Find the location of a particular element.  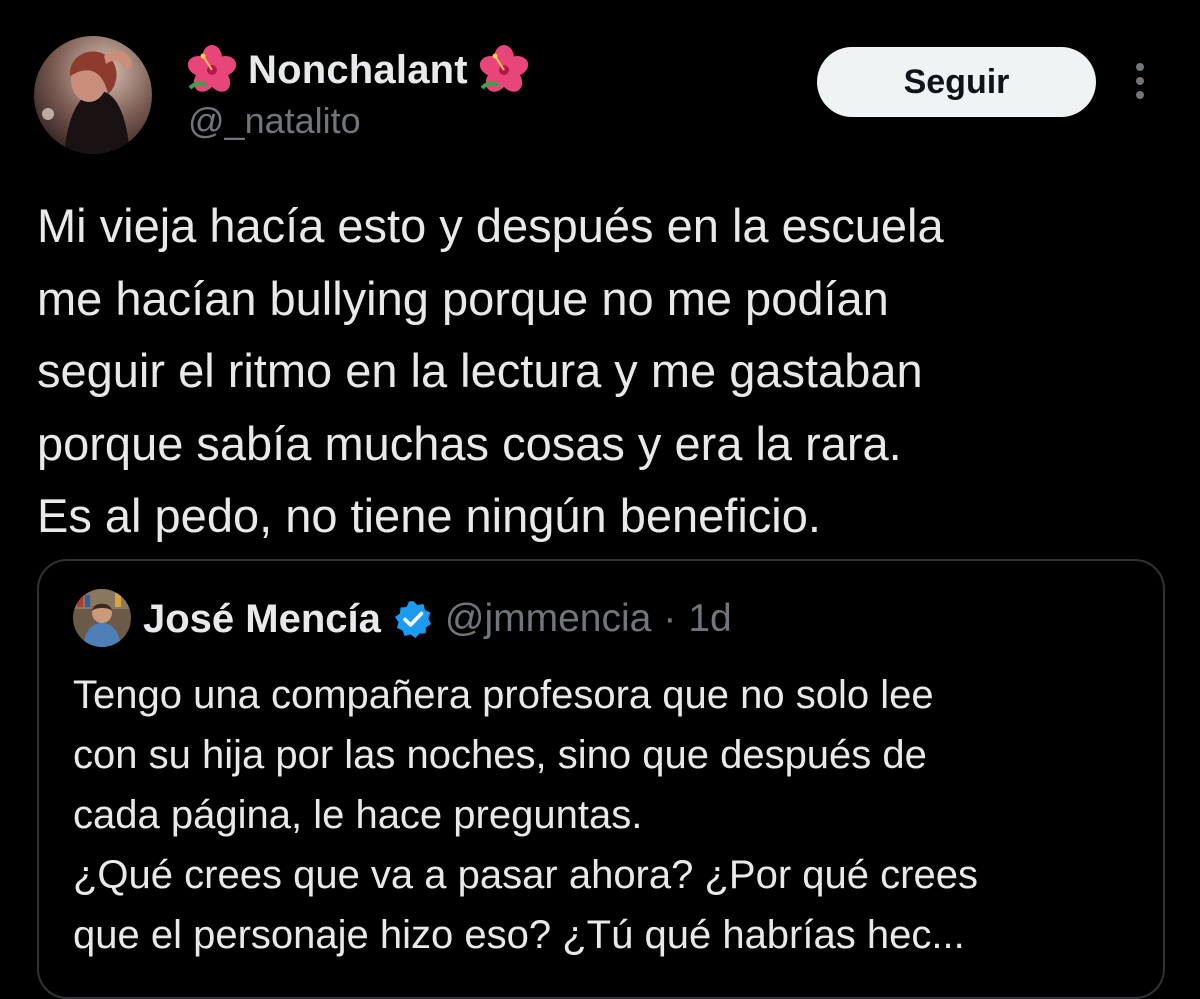

more-options-button is located at coordinates (1140, 83).